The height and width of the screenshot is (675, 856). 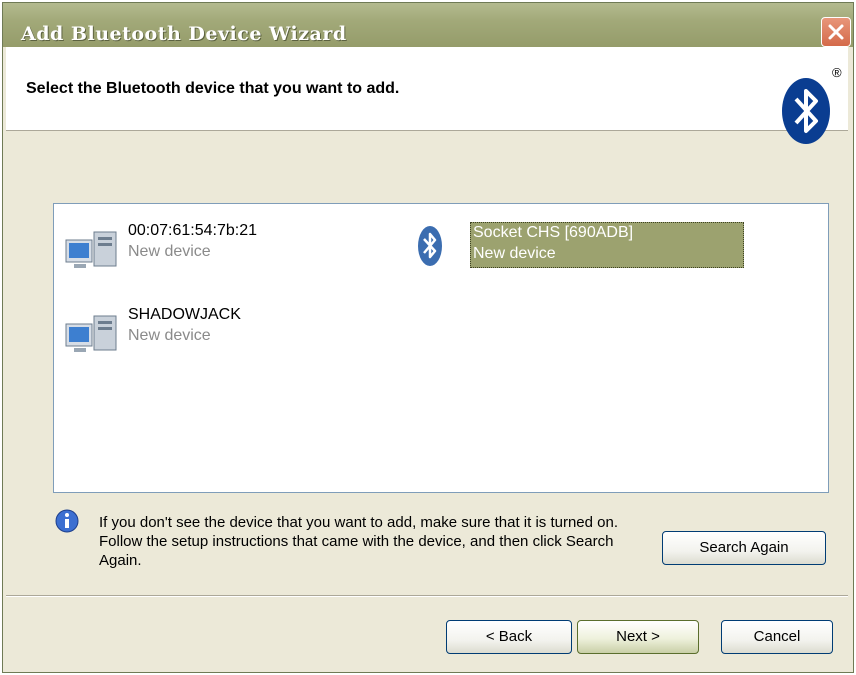 I want to click on selection-highlight: Socket CHS [690ADB] New device, so click(x=607, y=245).